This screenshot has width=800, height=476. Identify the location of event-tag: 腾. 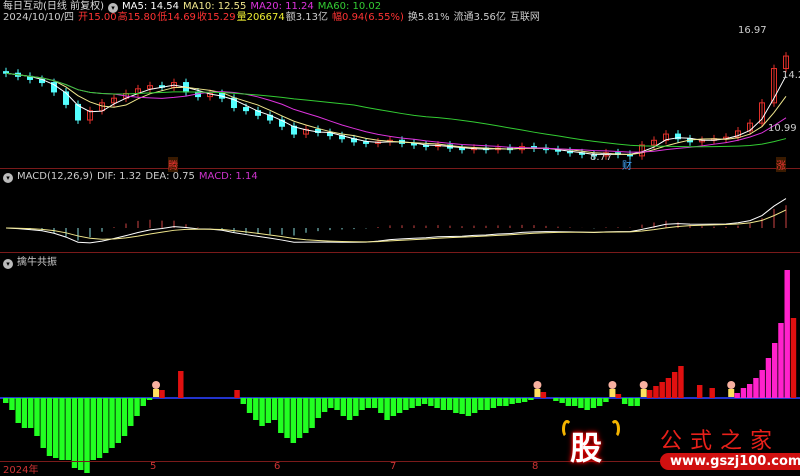
(173, 164).